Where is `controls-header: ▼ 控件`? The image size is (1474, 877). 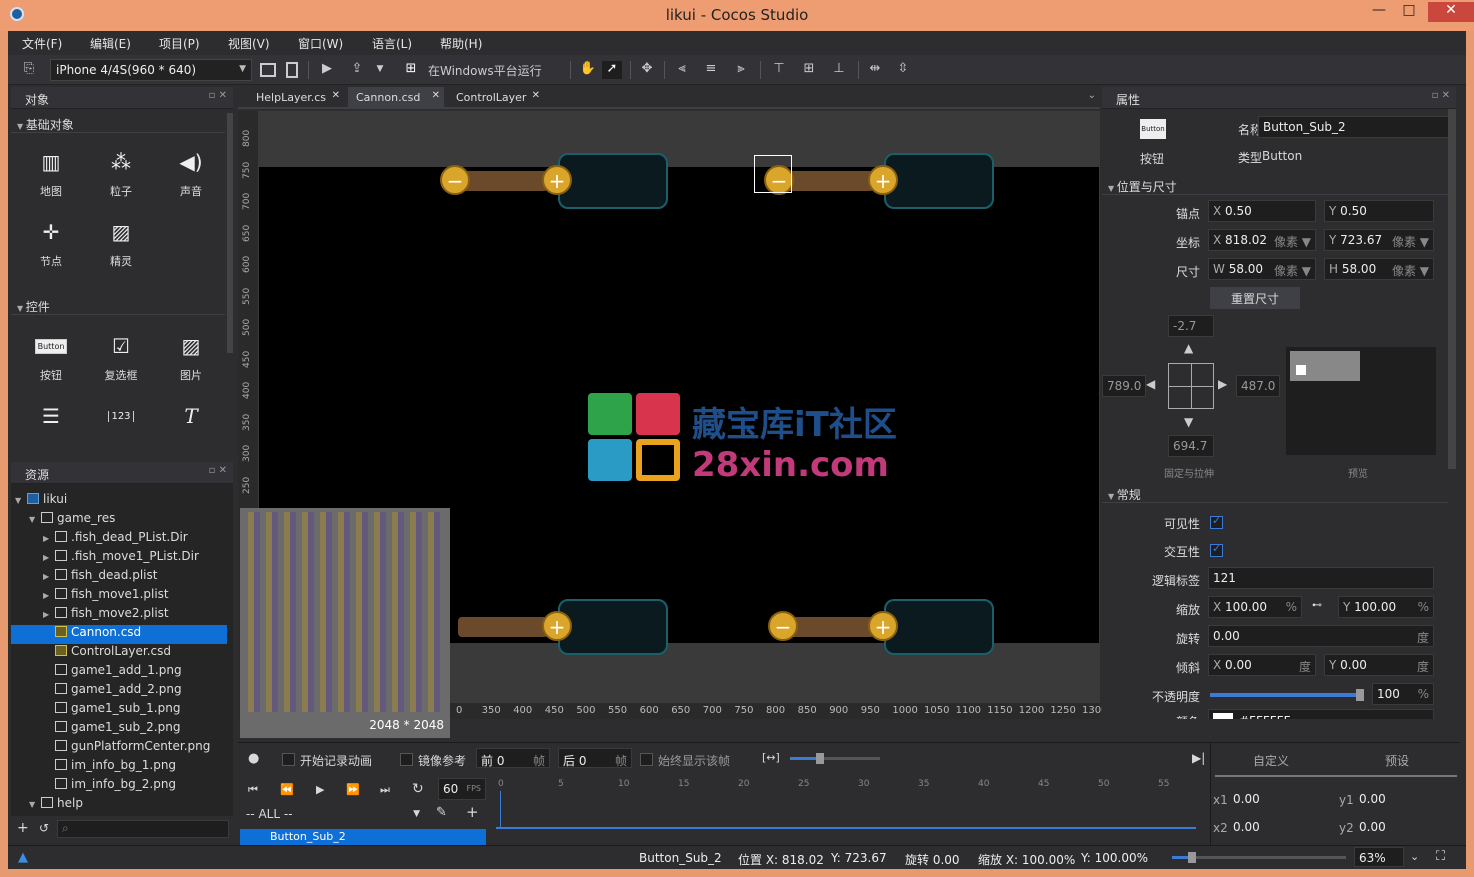
controls-header: ▼ 控件 is located at coordinates (118, 305).